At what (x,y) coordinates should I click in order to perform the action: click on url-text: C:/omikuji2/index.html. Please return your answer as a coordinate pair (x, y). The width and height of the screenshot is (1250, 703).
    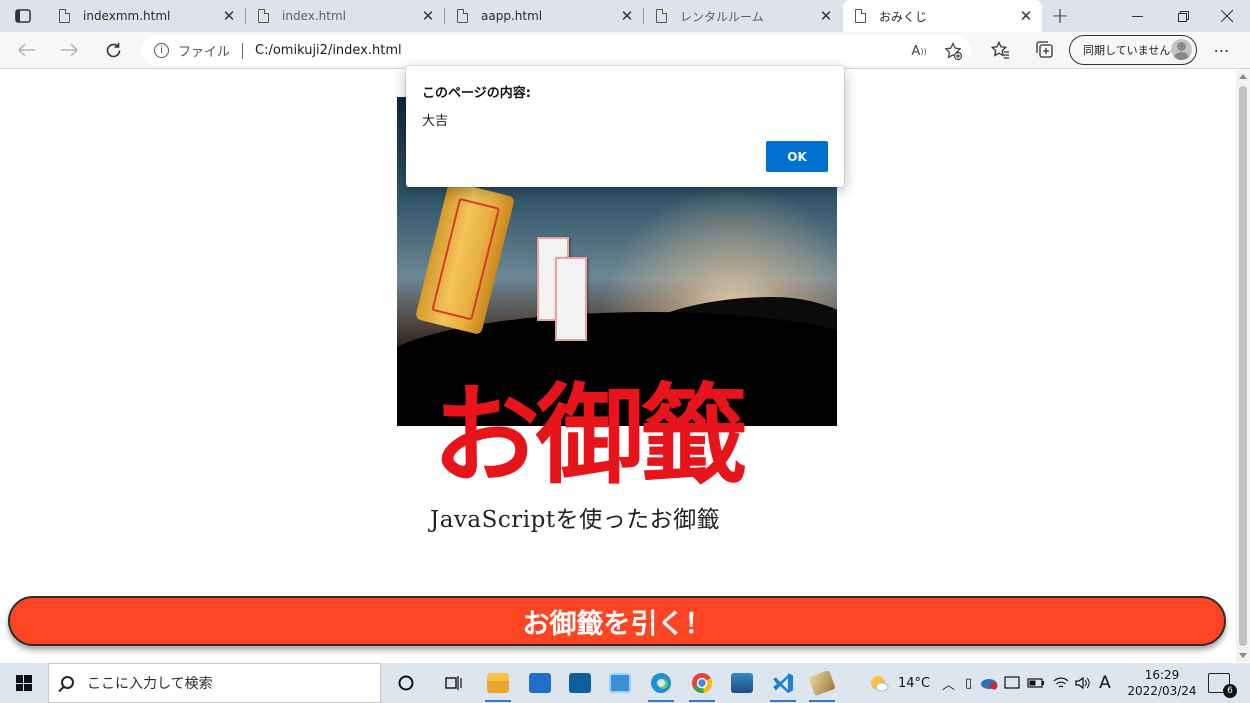
    Looking at the image, I should click on (328, 50).